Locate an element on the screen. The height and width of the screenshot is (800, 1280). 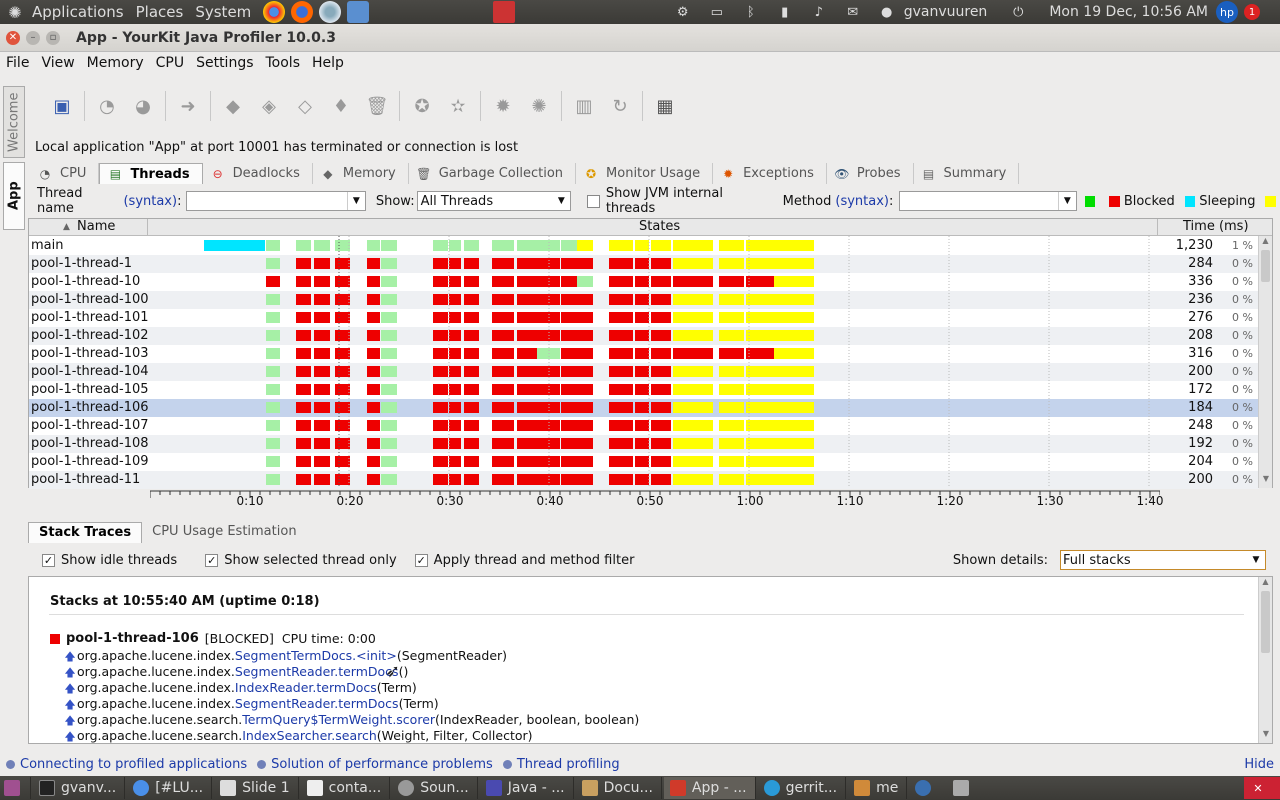
volume-icon: ♪ is located at coordinates (819, 12).